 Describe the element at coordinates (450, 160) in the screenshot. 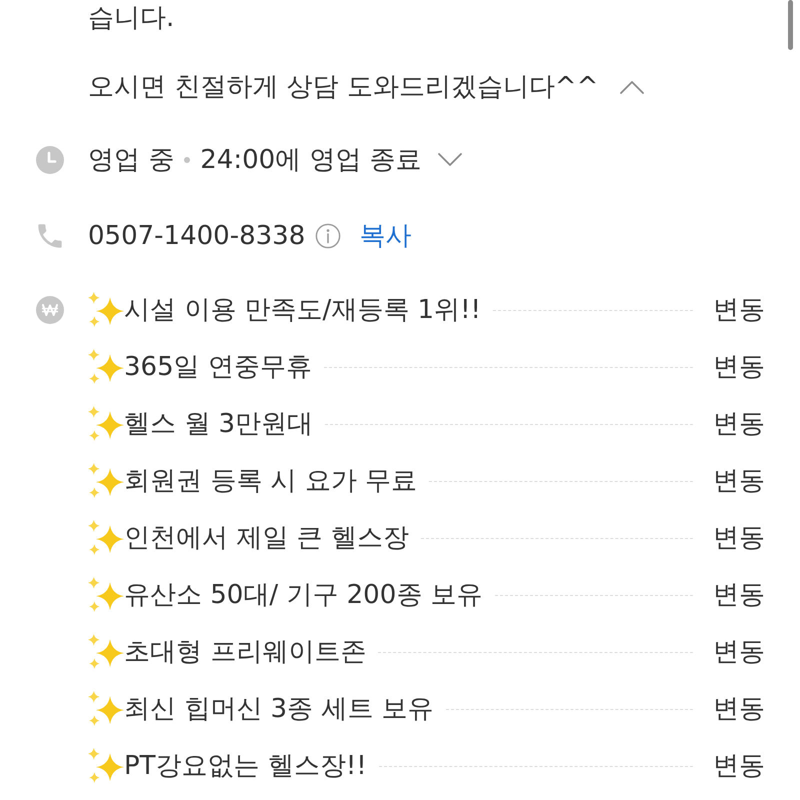

I see `chevron-down-icon` at that location.